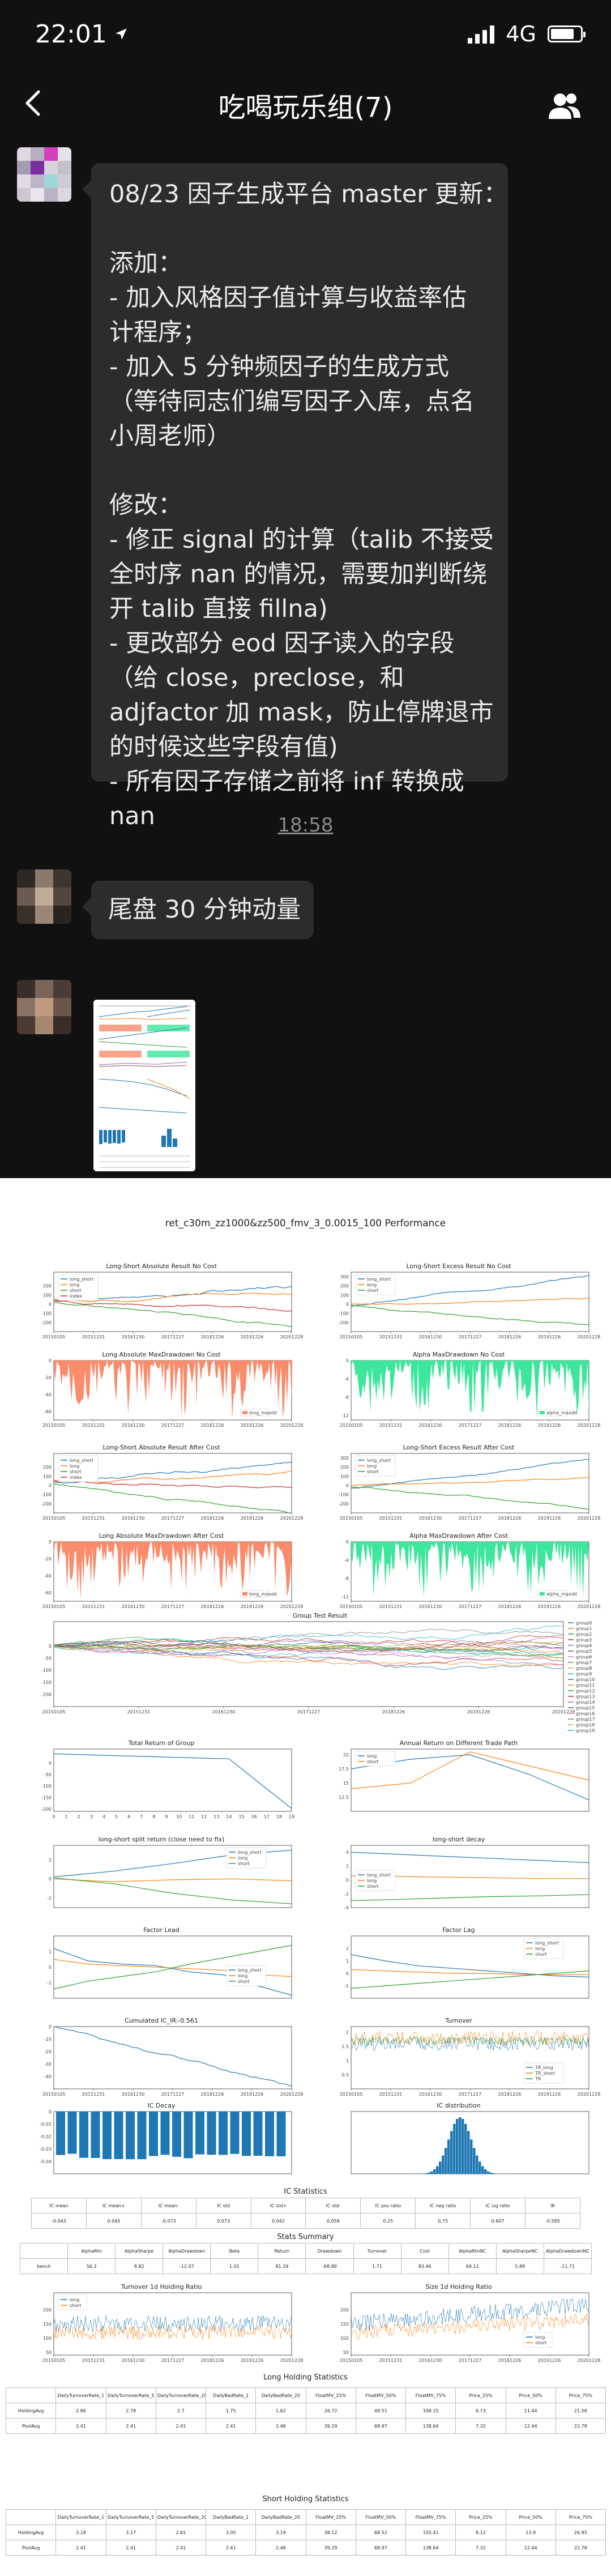  I want to click on table-header: Turnover, so click(377, 2251).